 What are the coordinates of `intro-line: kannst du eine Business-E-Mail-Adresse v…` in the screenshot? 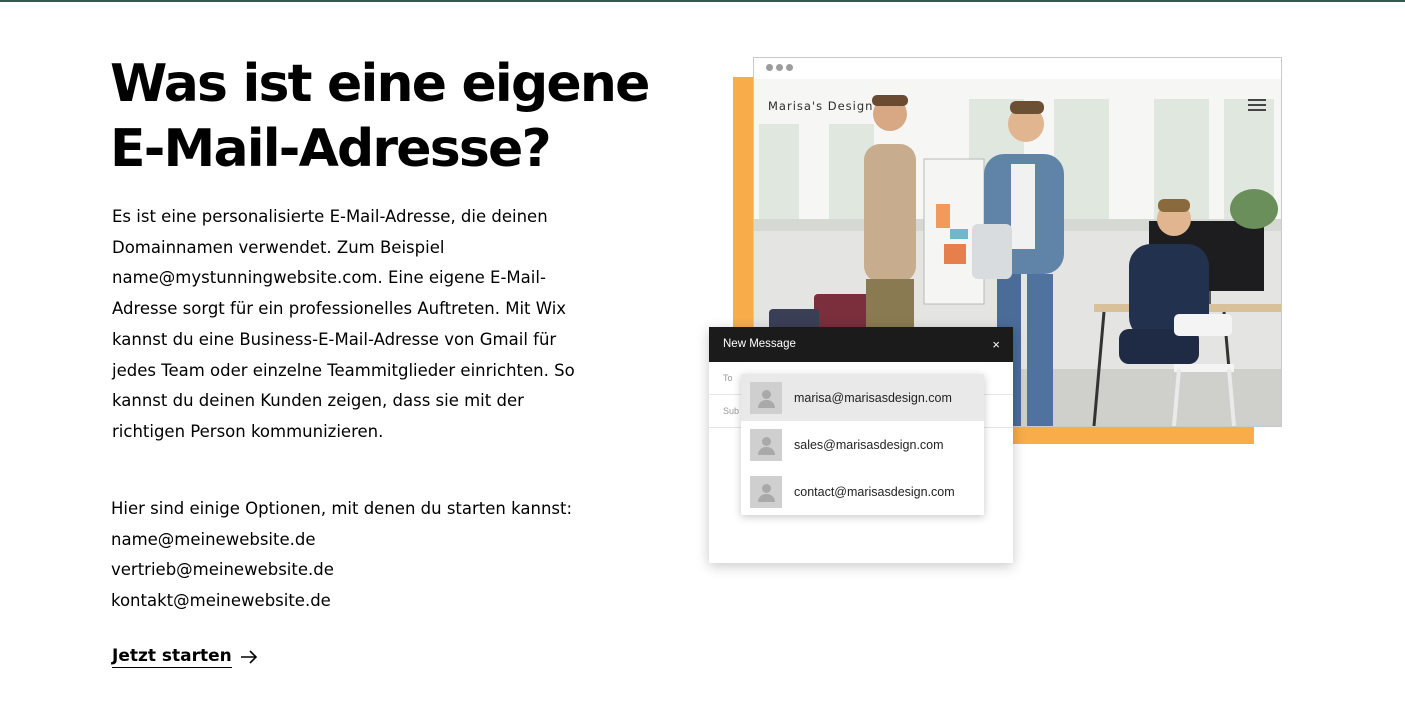 It's located at (334, 339).